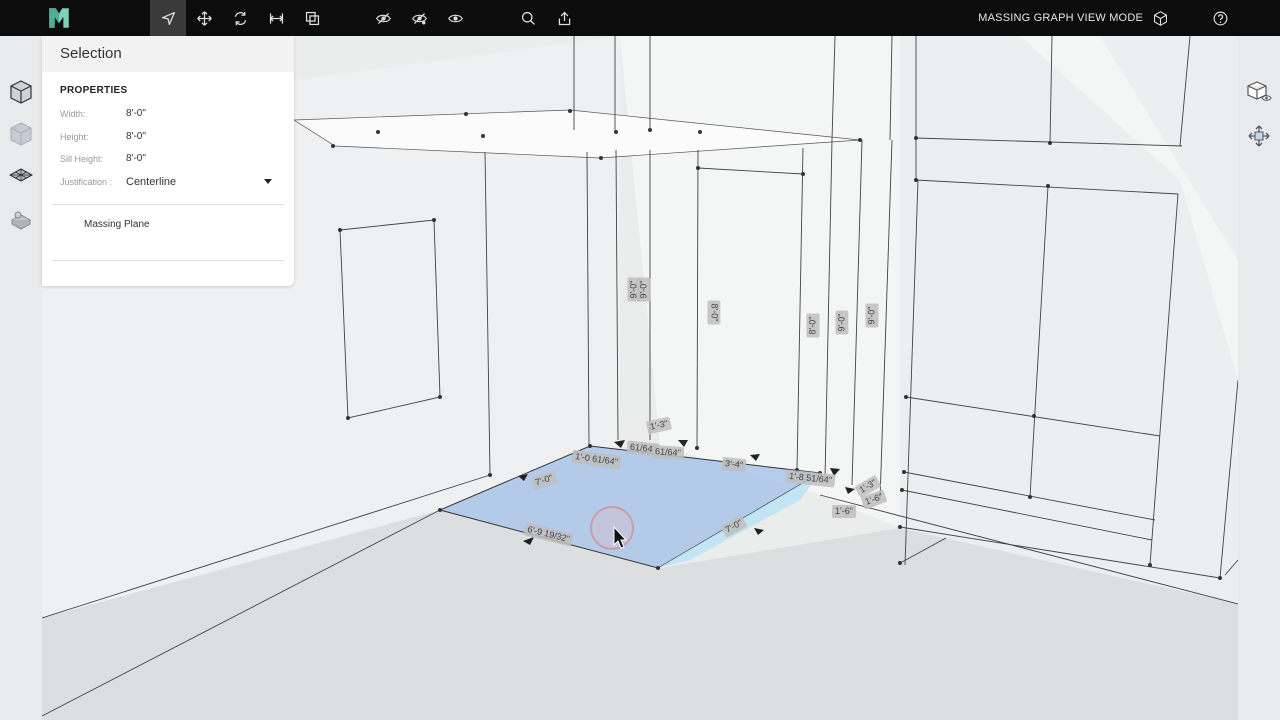 The width and height of the screenshot is (1280, 720). I want to click on width-label: Width:, so click(73, 114).